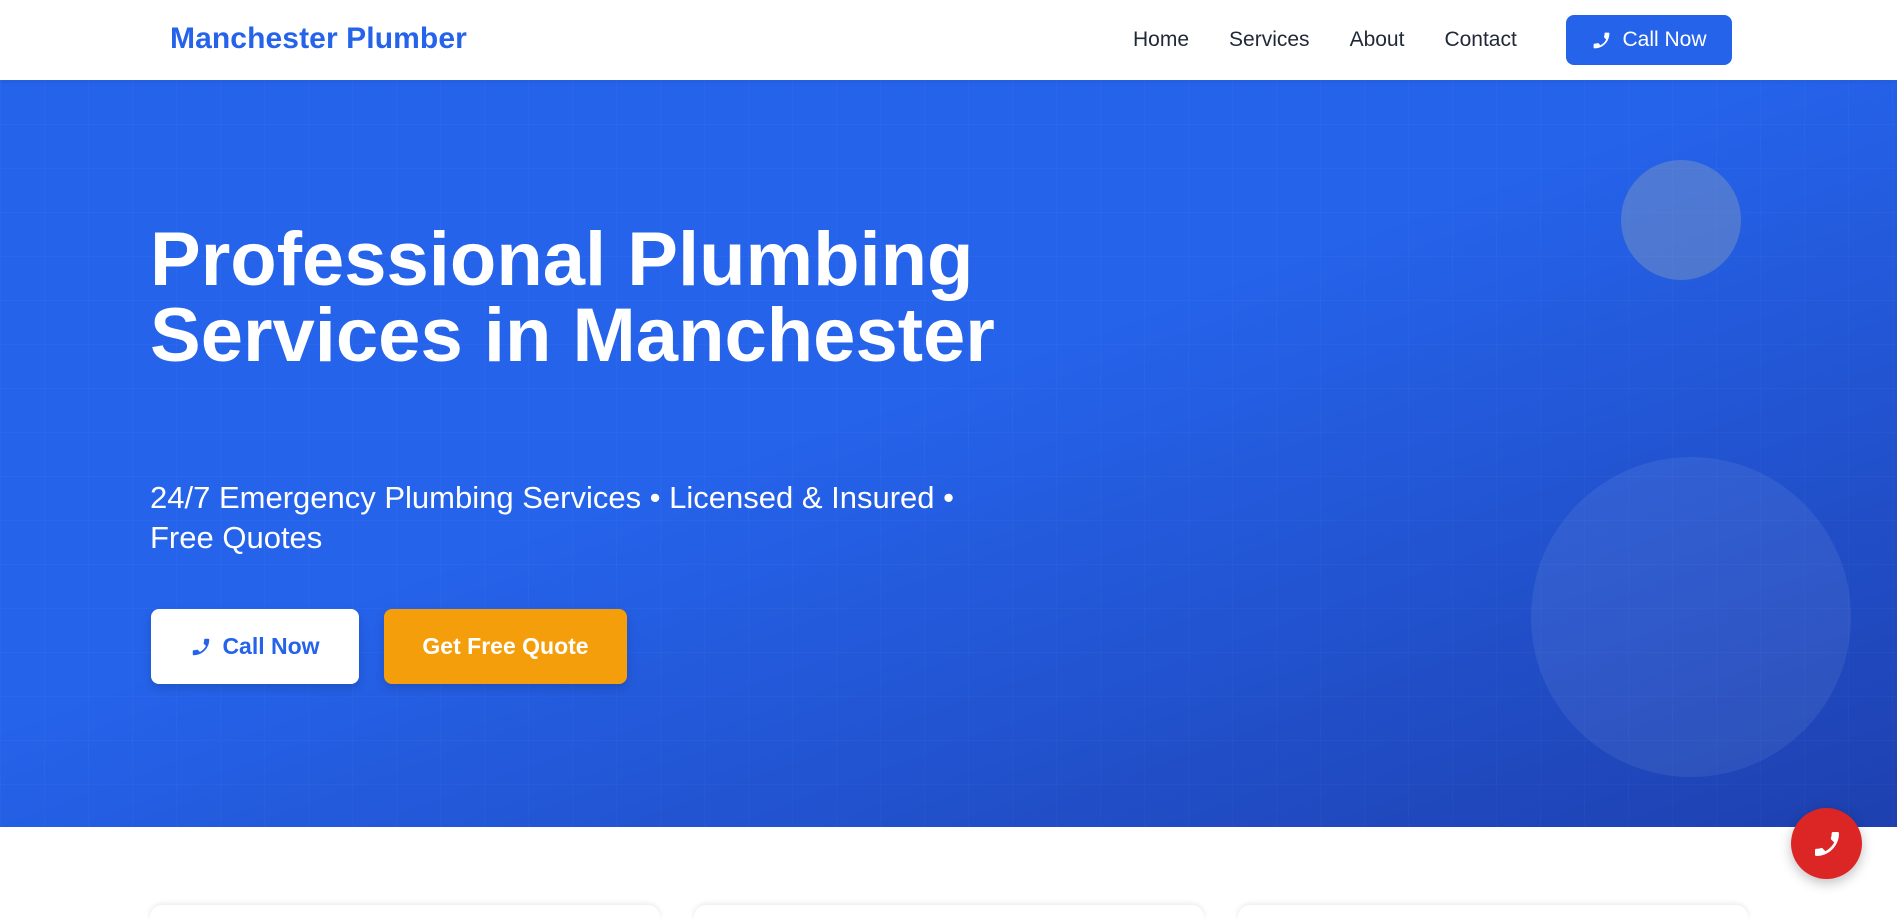 This screenshot has width=1897, height=919. Describe the element at coordinates (318, 39) in the screenshot. I see `brand-logo: Manchester Plumber` at that location.